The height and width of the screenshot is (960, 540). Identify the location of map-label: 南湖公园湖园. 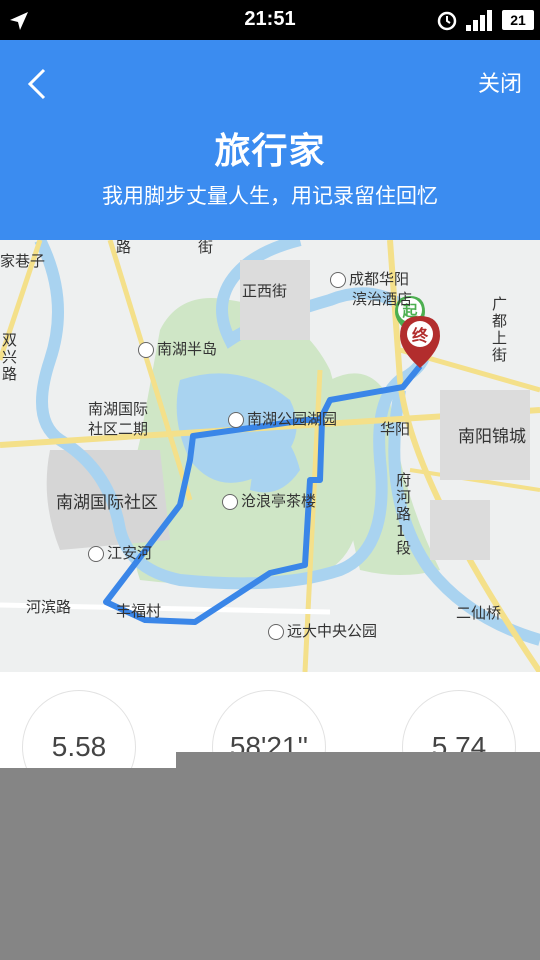
(282, 418).